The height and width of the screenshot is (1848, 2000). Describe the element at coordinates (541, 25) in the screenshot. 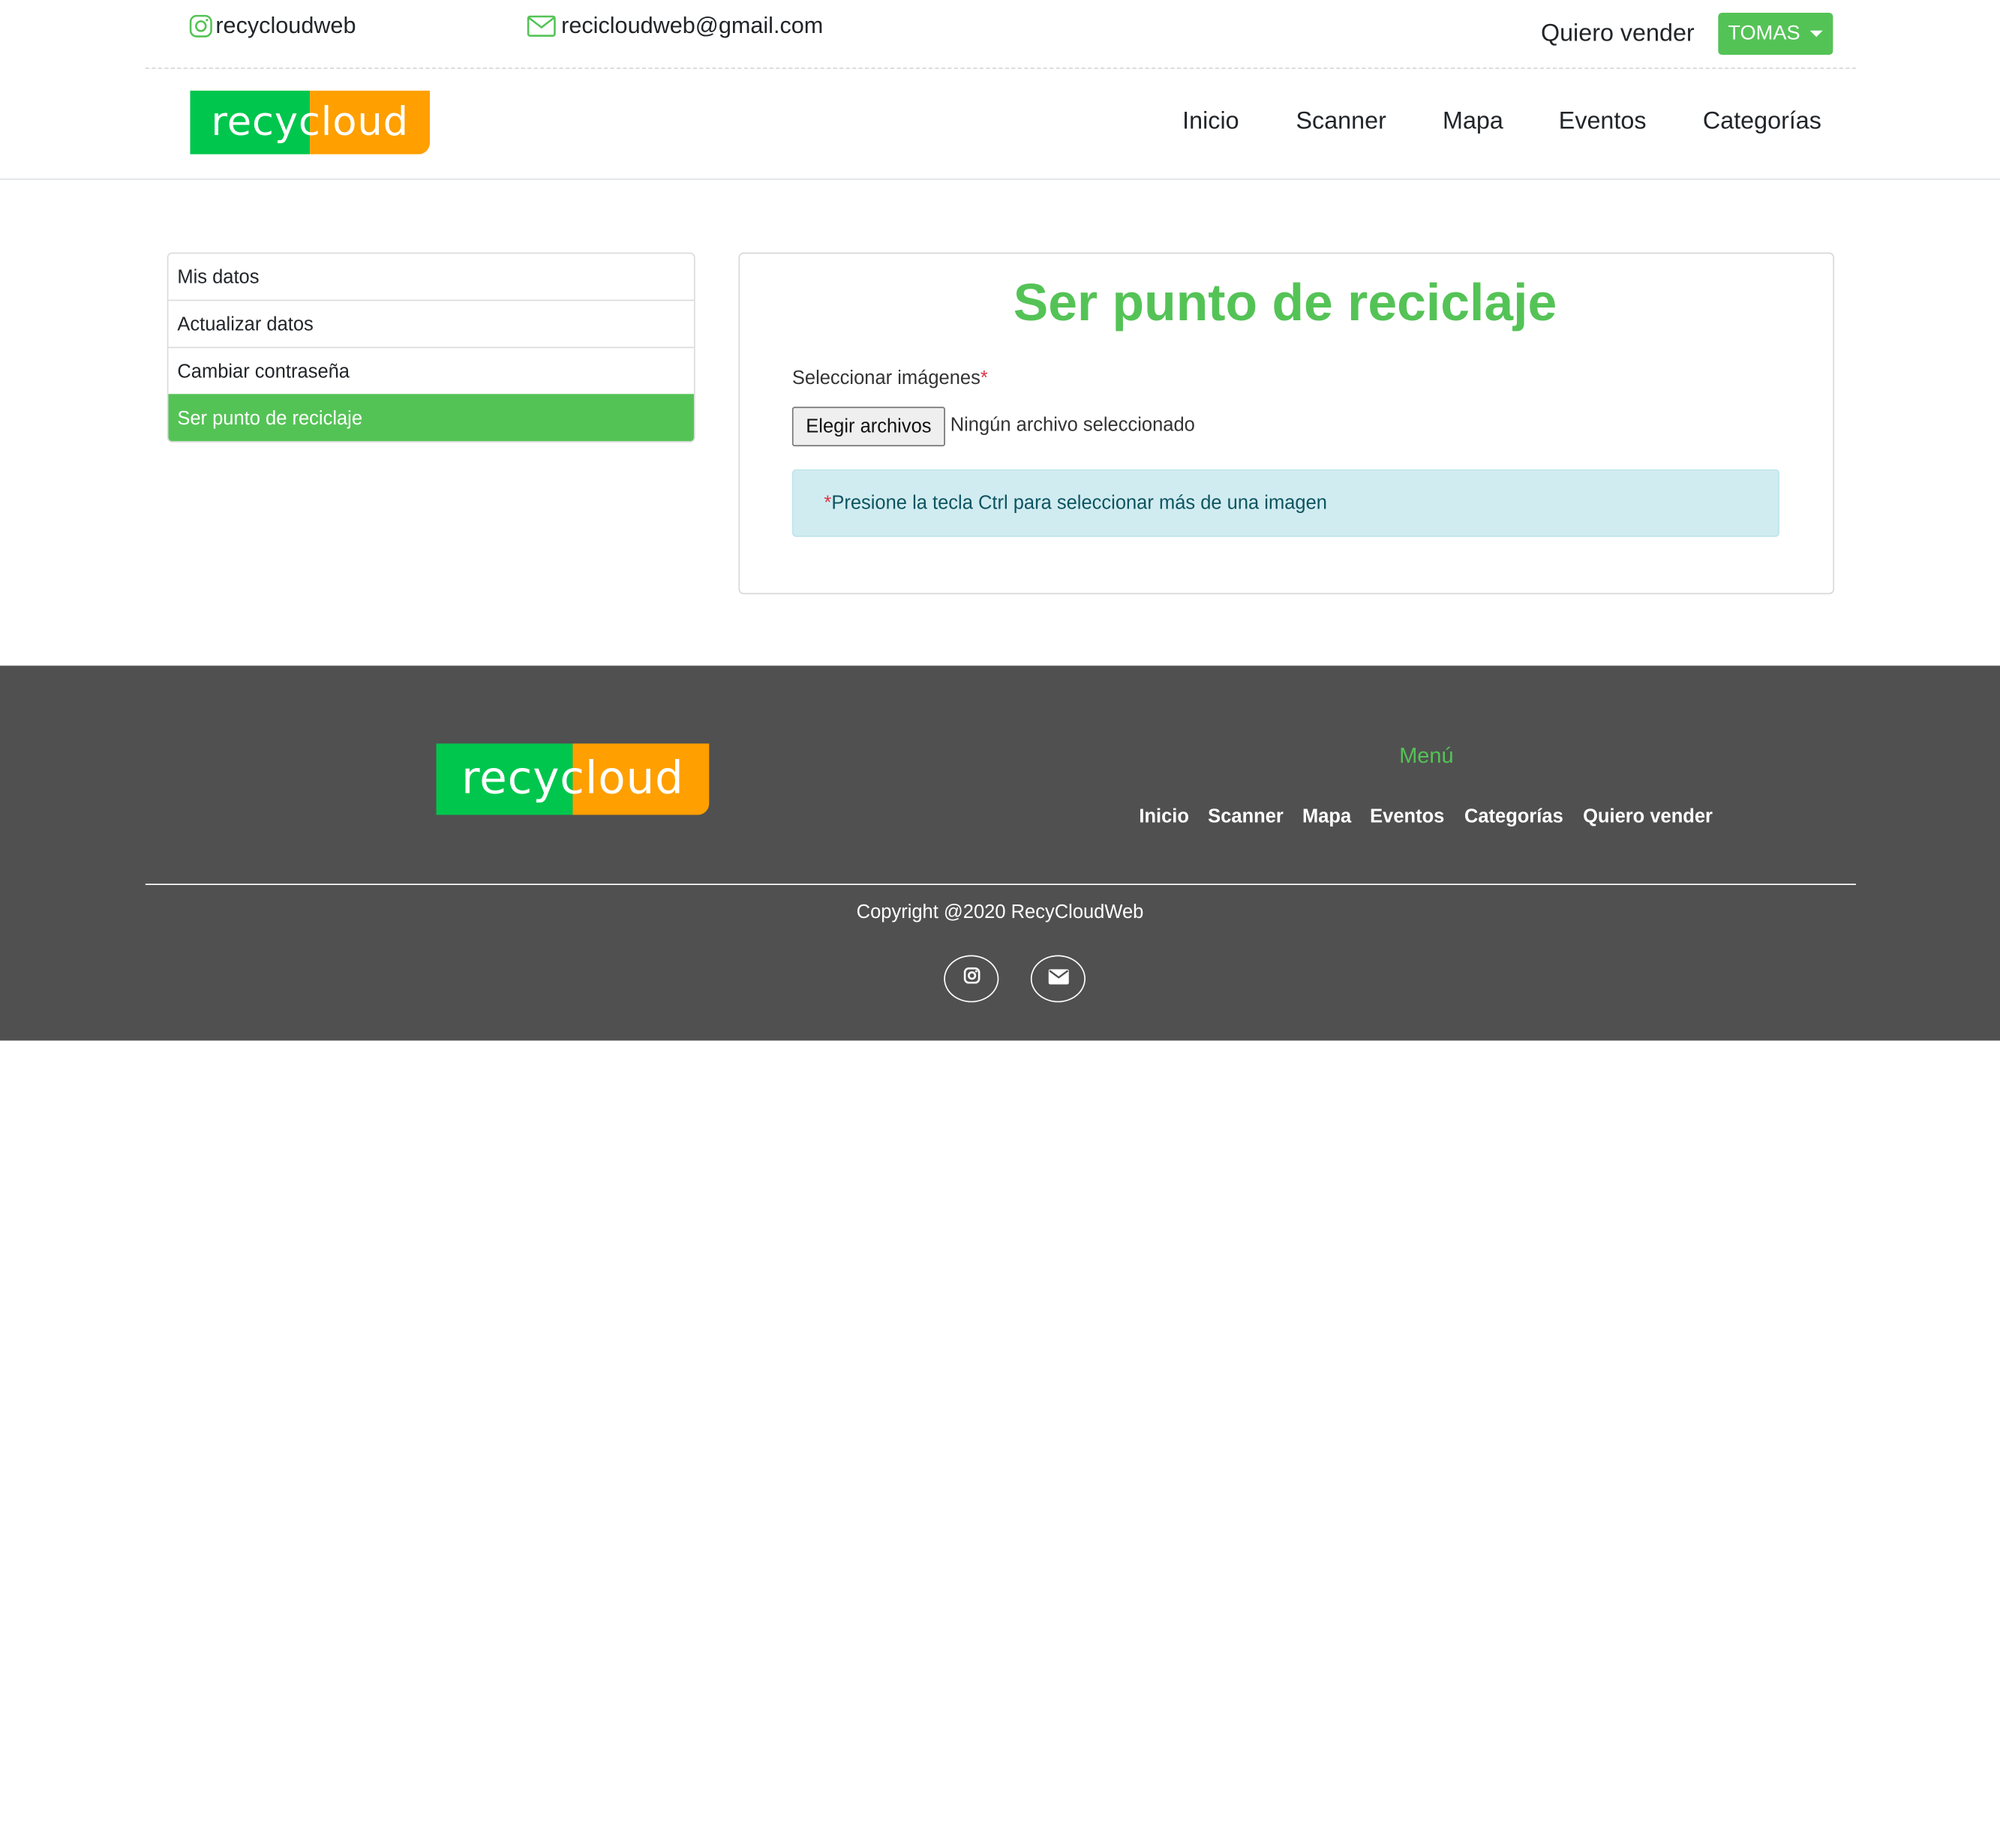

I see `mail-icon` at that location.